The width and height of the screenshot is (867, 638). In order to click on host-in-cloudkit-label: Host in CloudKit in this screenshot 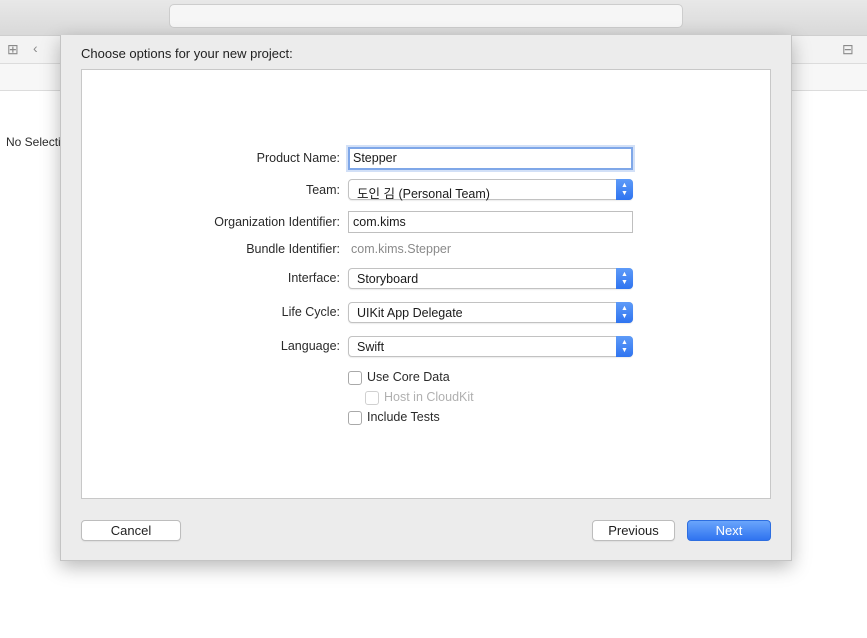, I will do `click(429, 397)`.